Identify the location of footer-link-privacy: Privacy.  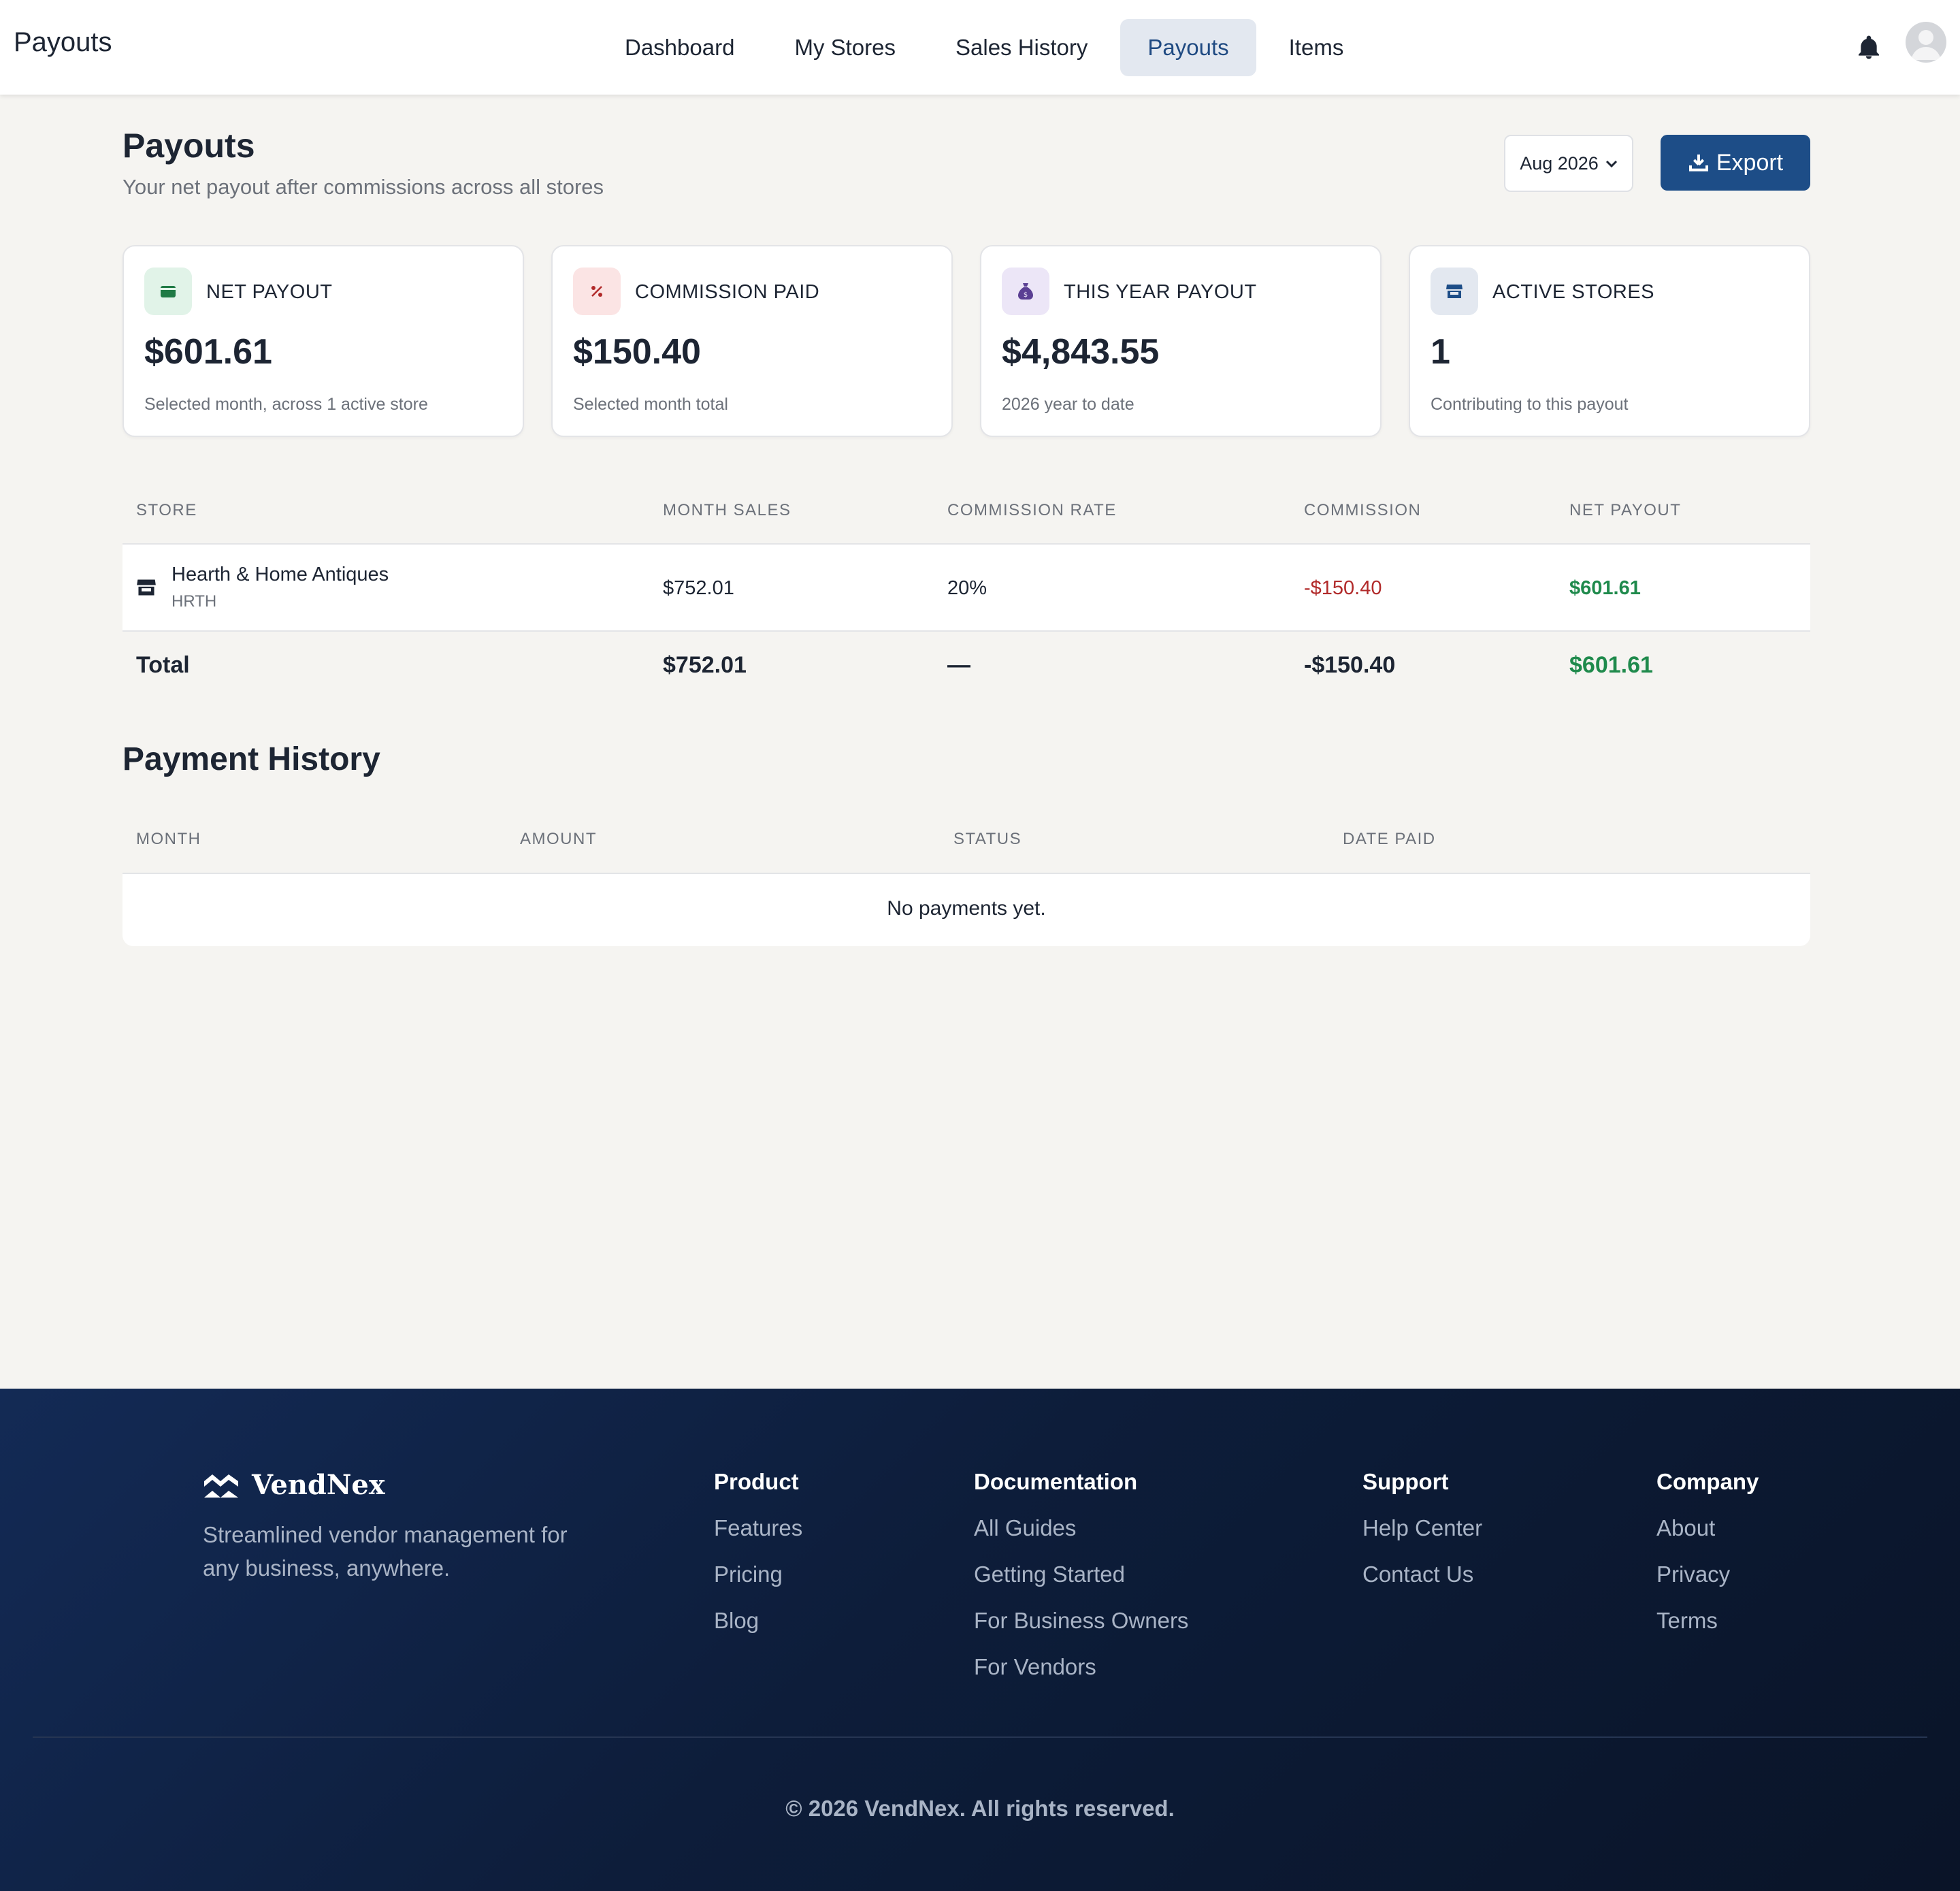
(1708, 1585).